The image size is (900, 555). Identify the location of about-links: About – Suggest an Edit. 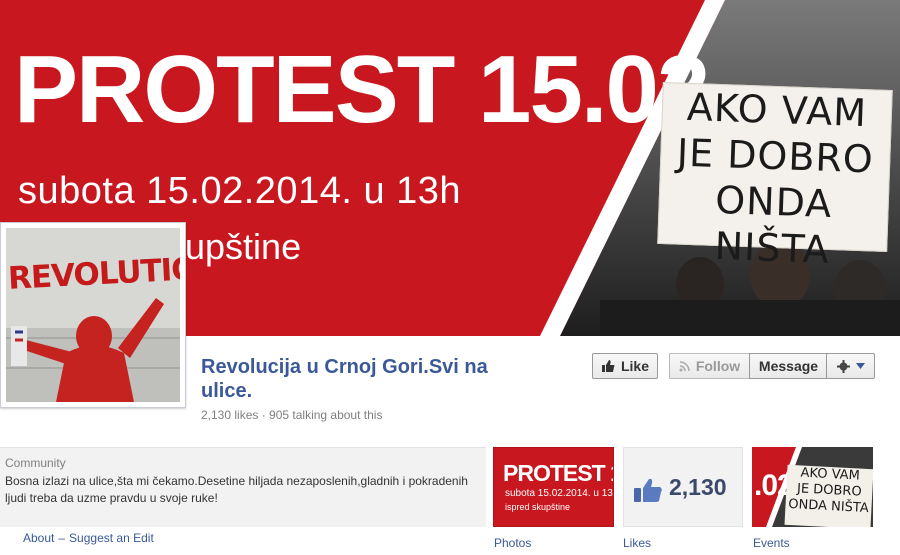
(88, 538).